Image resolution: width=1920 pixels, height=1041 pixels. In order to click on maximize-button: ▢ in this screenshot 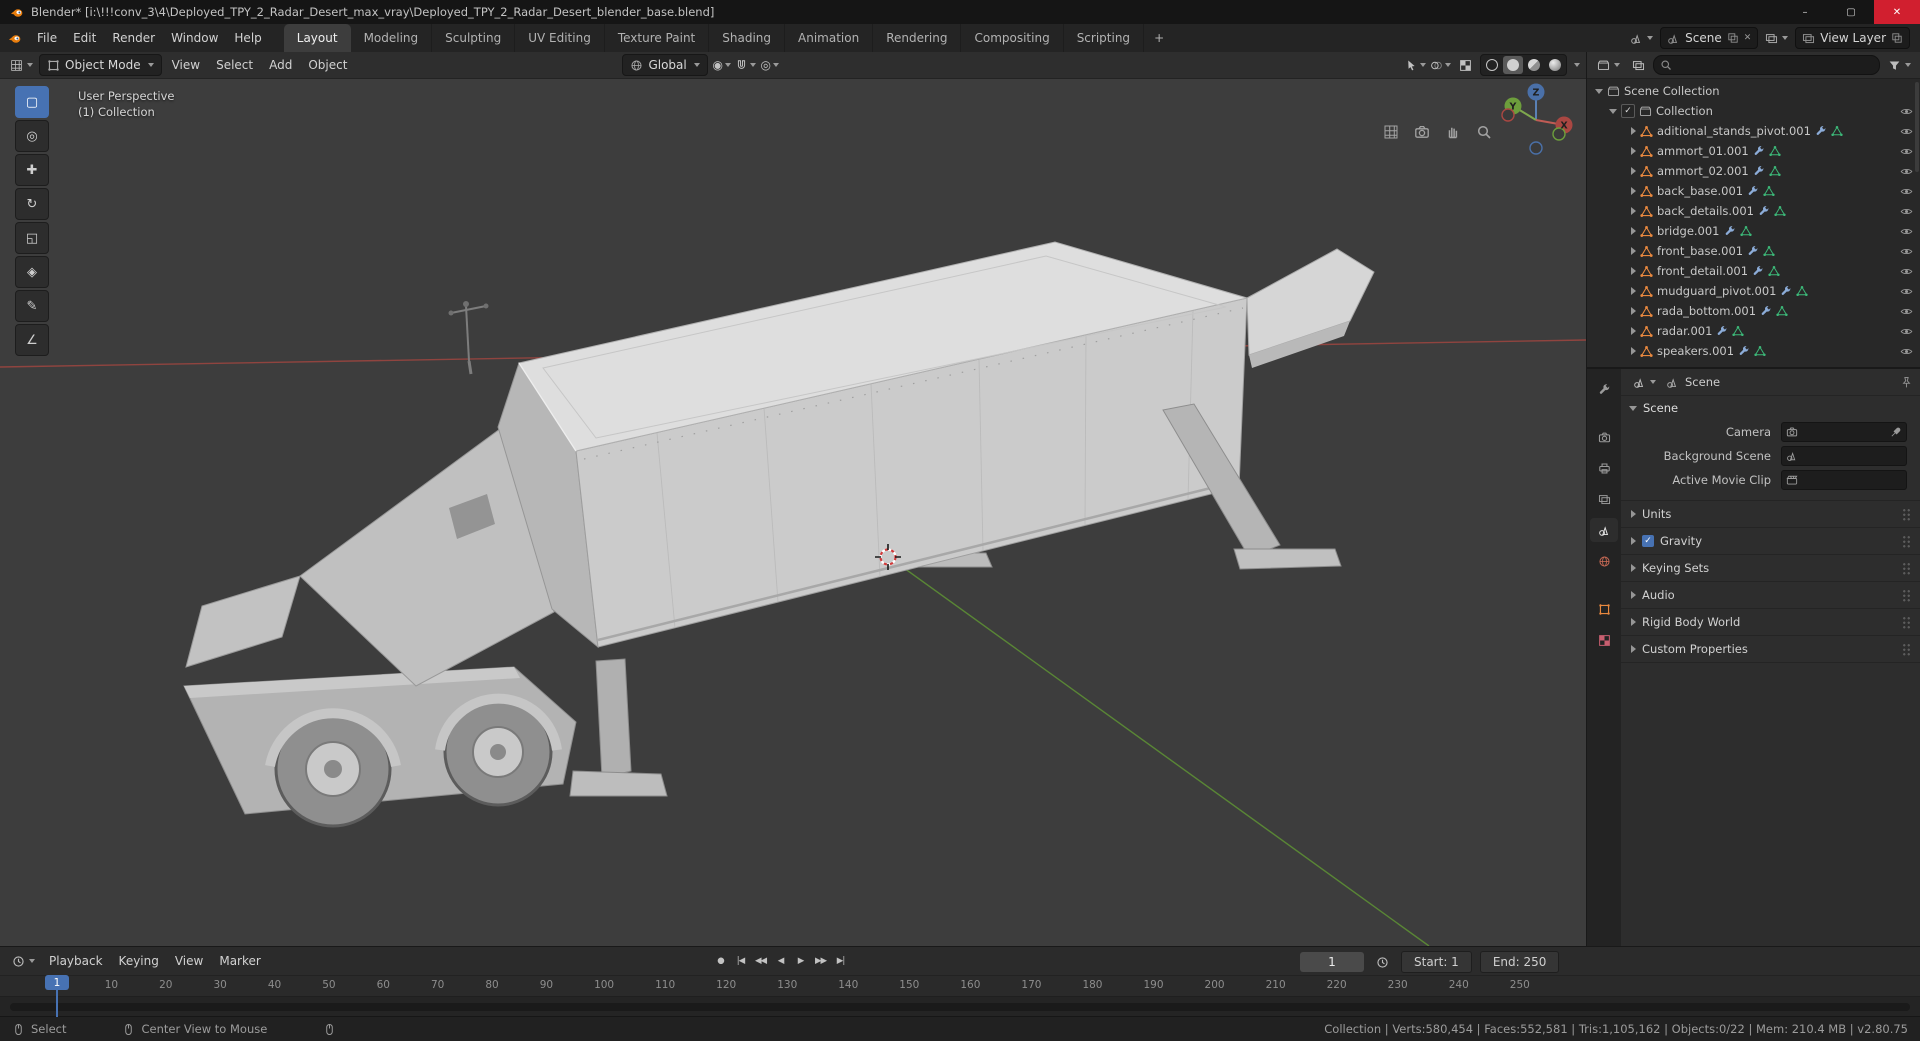, I will do `click(1851, 12)`.